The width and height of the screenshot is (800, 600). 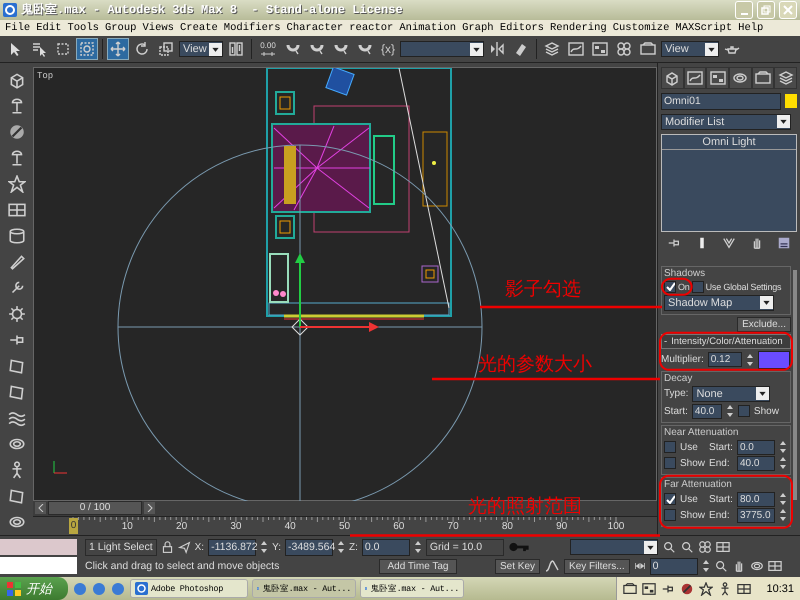 What do you see at coordinates (388, 49) in the screenshot?
I see `named-selection-button: {x}` at bounding box center [388, 49].